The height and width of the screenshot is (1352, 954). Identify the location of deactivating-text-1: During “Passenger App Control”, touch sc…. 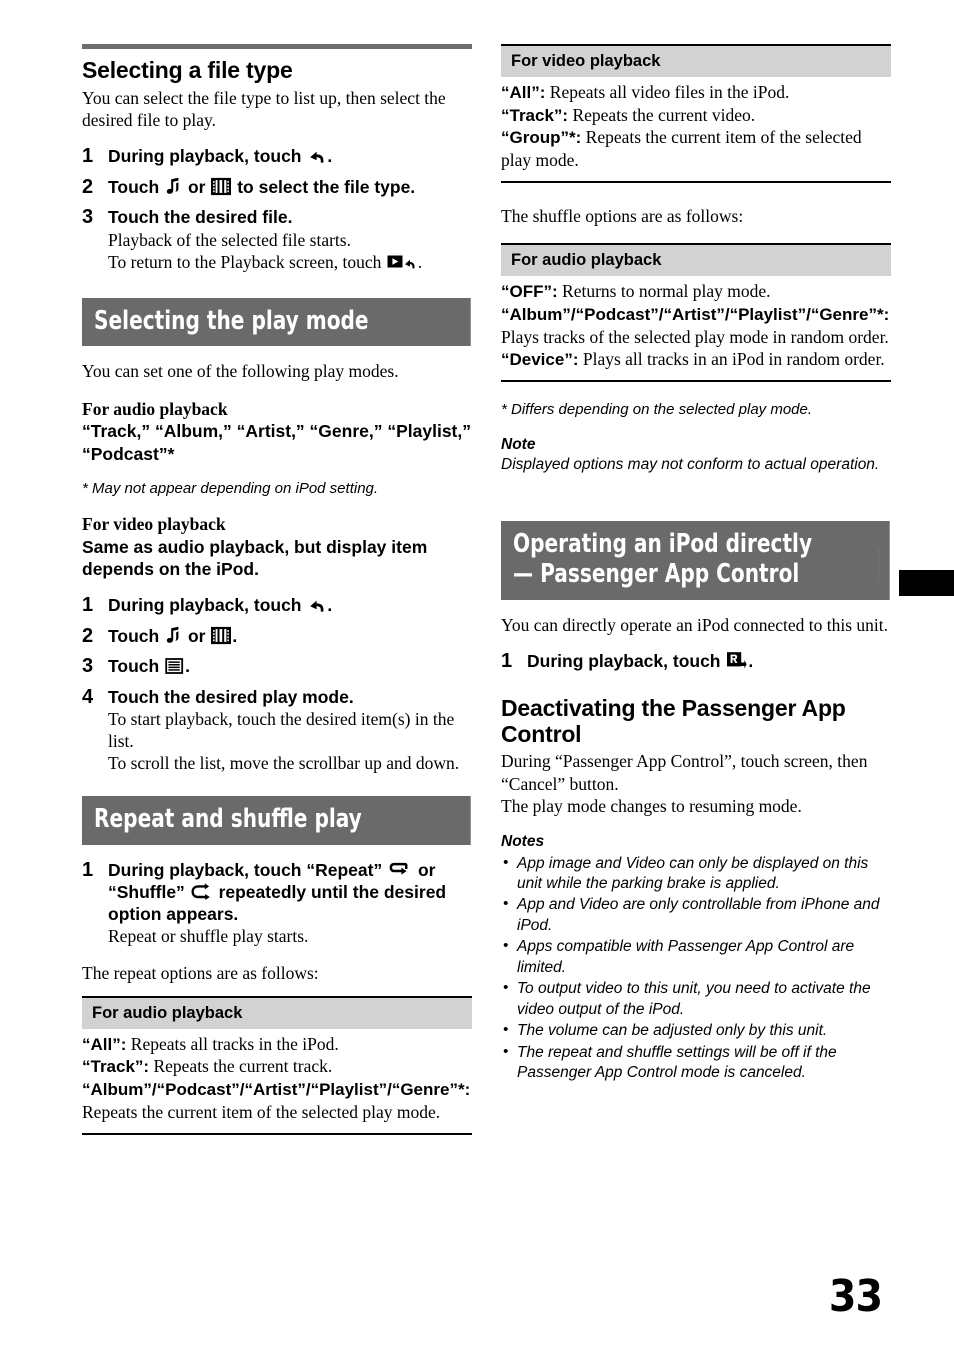
(684, 772).